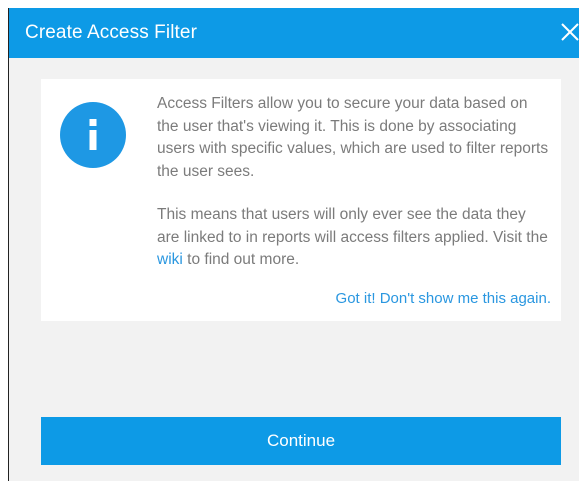 This screenshot has height=481, width=579. Describe the element at coordinates (301, 441) in the screenshot. I see `continue-button: Continue` at that location.